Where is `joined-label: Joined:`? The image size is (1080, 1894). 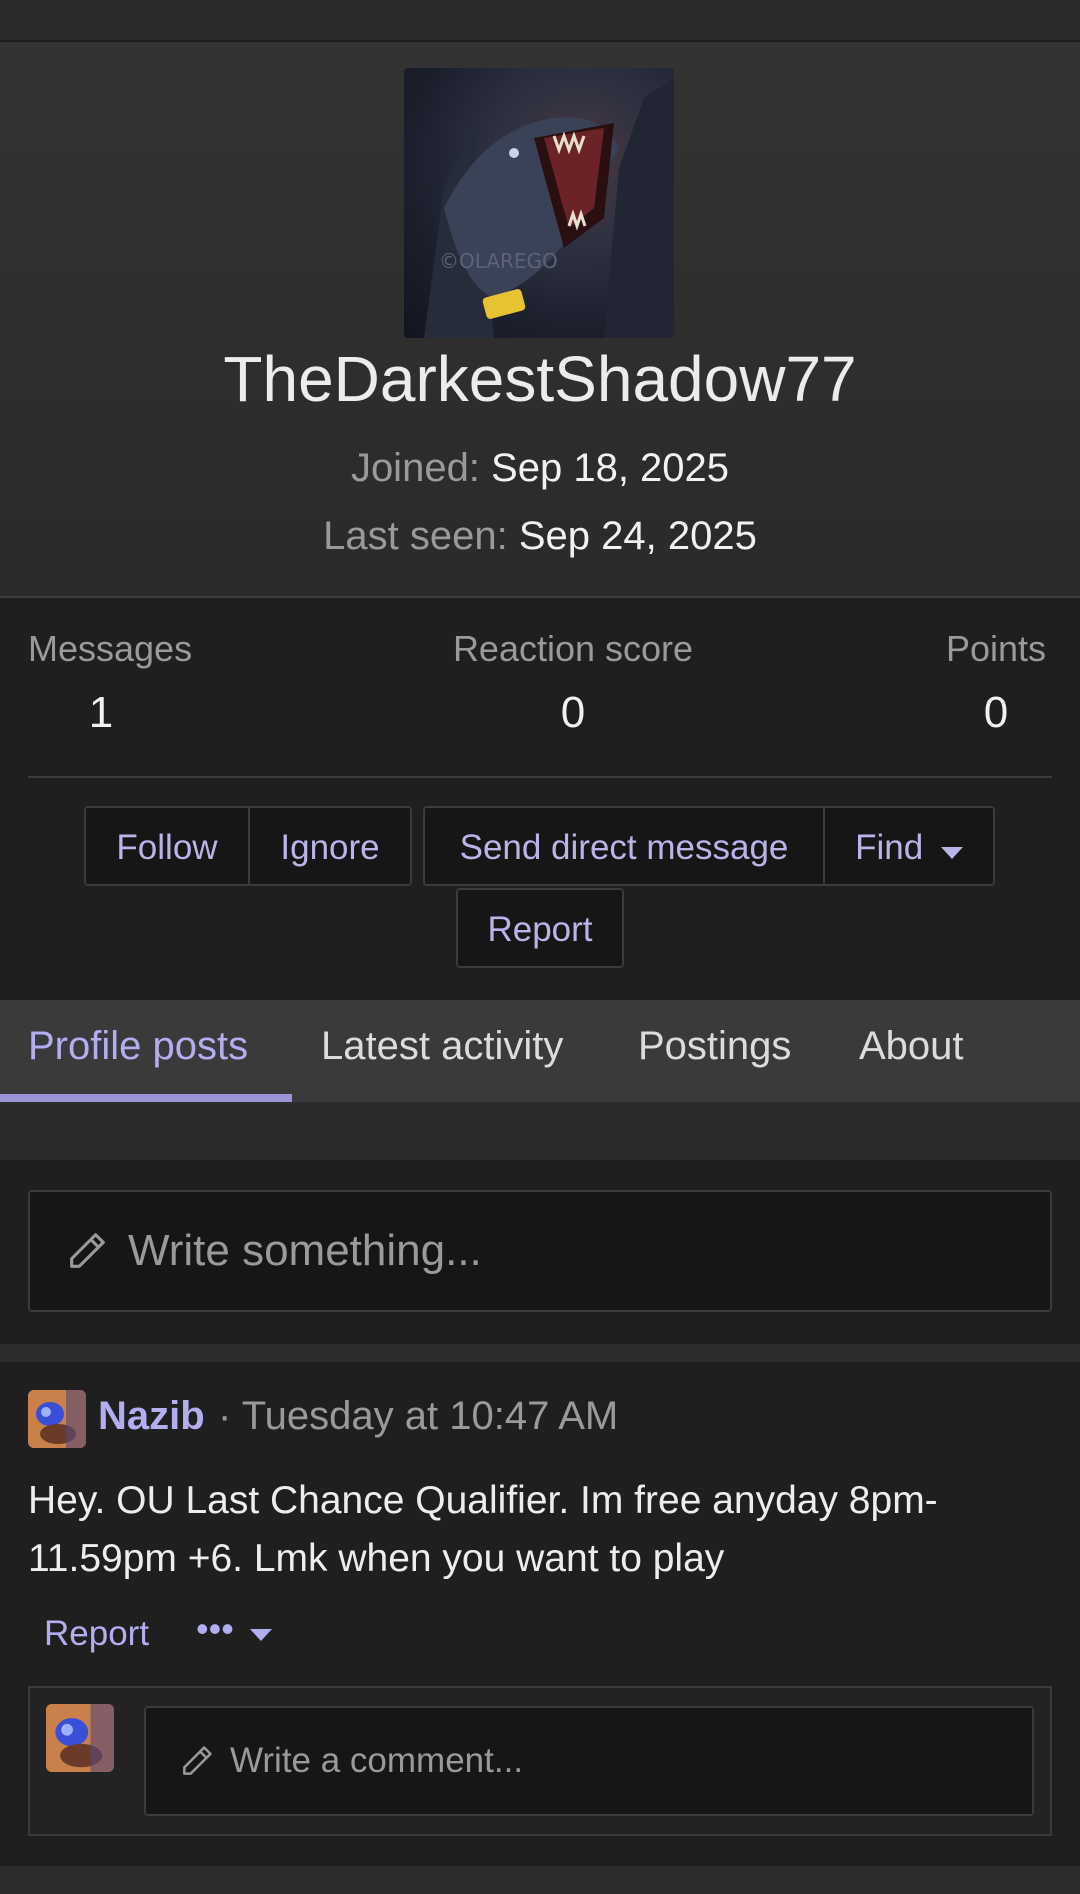 joined-label: Joined: is located at coordinates (415, 468).